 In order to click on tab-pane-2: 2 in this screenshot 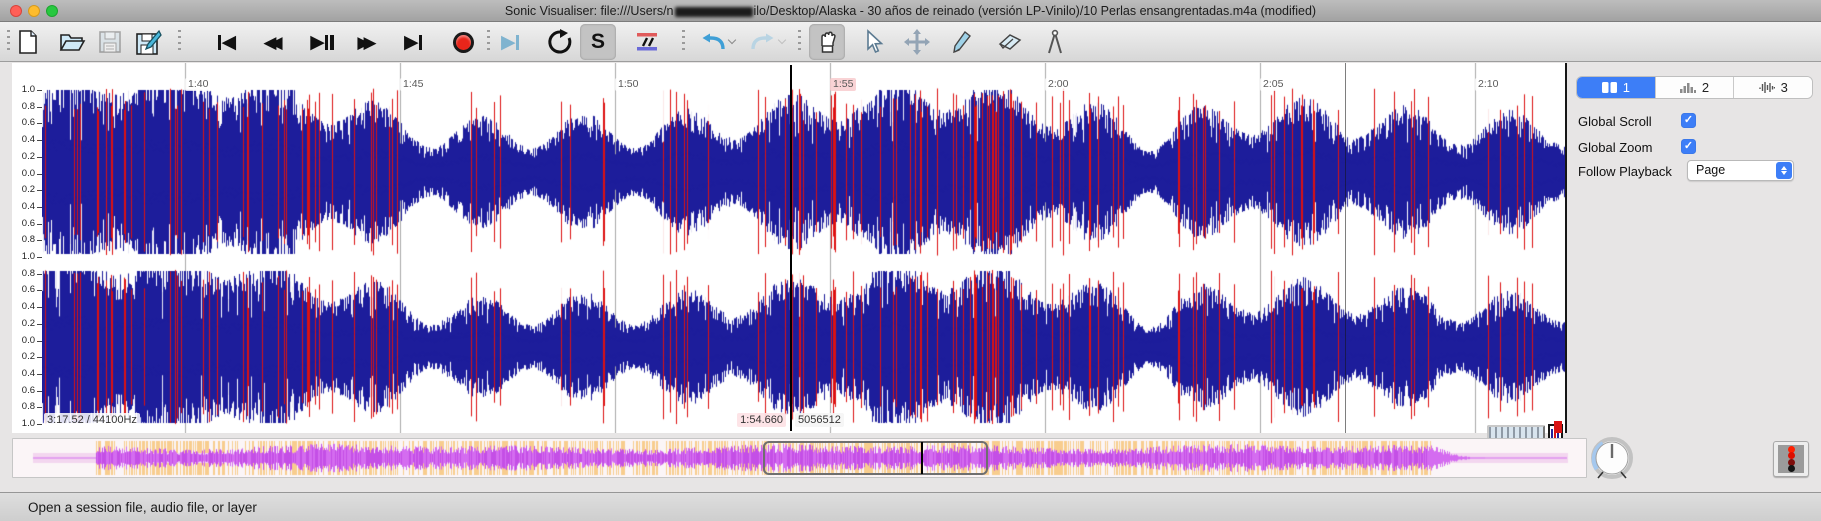, I will do `click(1695, 87)`.